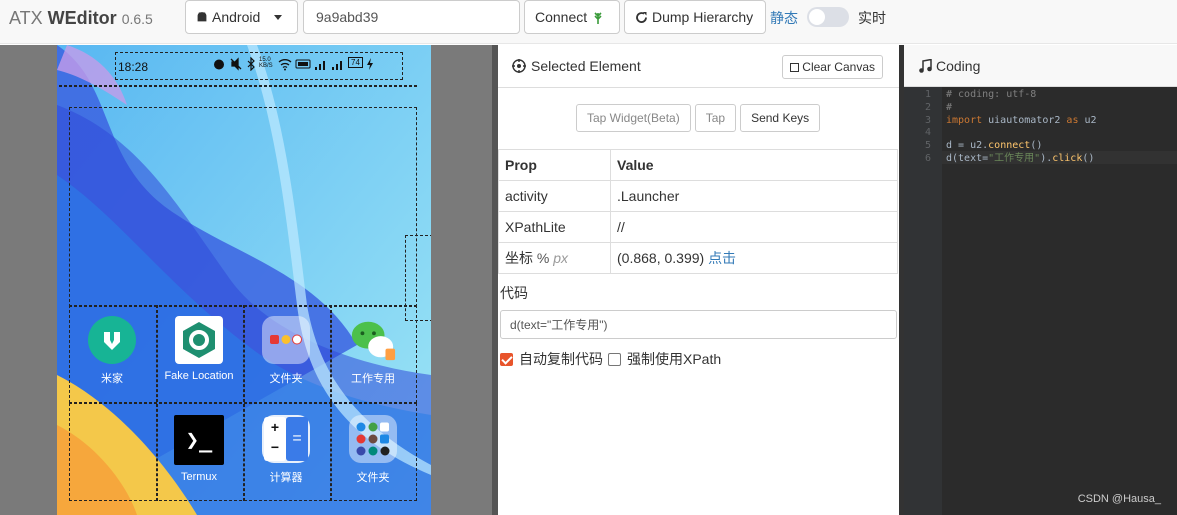 This screenshot has height=515, width=1177. I want to click on app-termux: ❯_ Termux, so click(199, 449).